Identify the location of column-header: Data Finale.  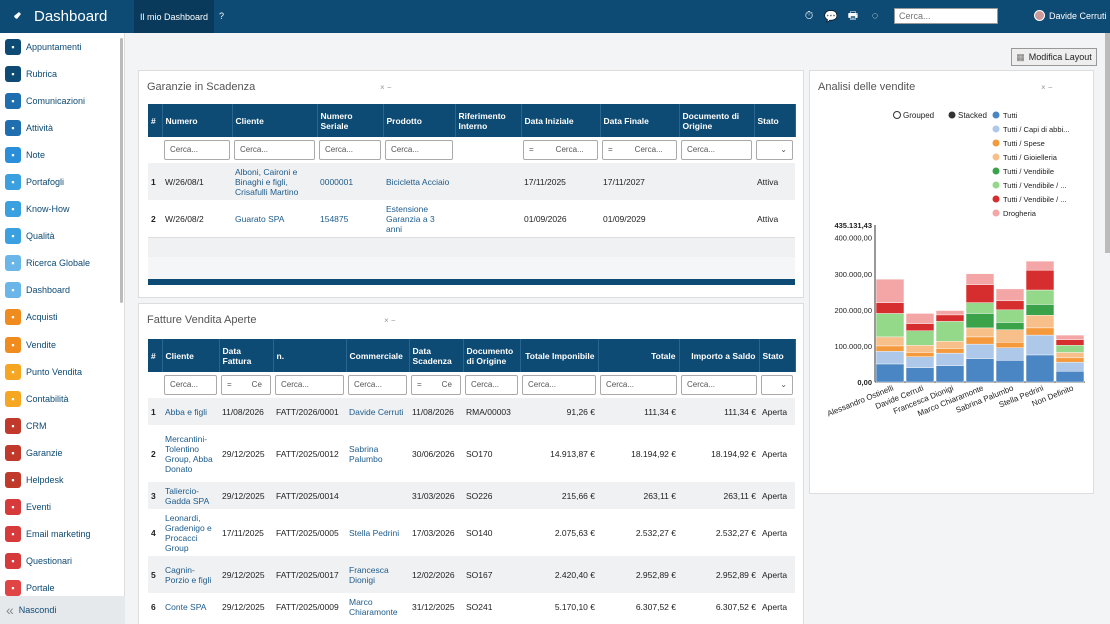
(640, 120).